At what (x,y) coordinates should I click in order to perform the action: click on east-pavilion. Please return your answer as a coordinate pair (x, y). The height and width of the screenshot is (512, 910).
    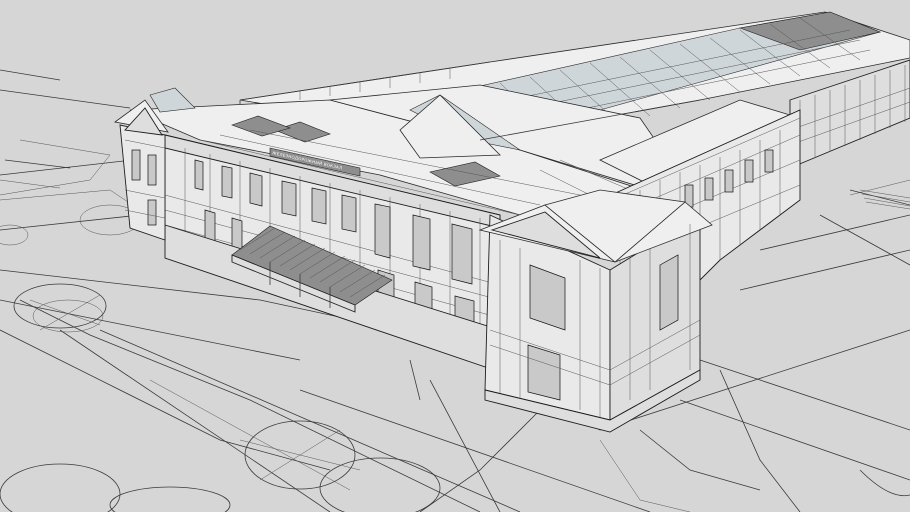
    Looking at the image, I should click on (595, 311).